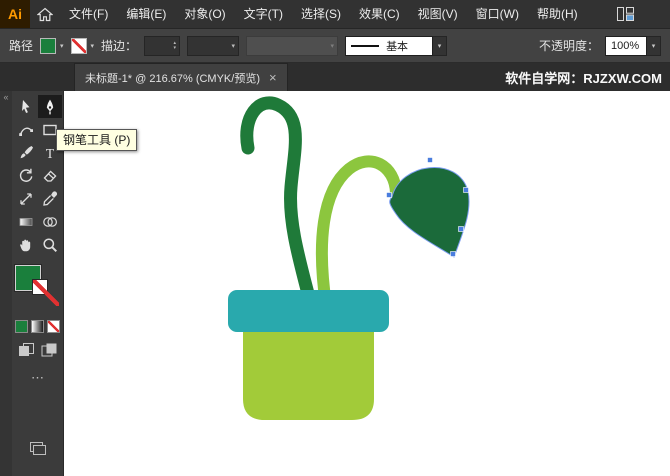  I want to click on stroke-weight-spinner: ▴ ▾, so click(175, 45).